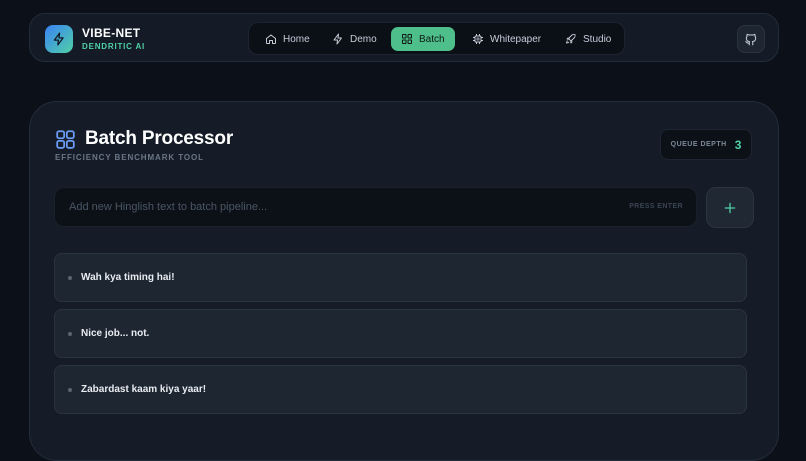 The image size is (806, 461). I want to click on brand-title: VIBE-NET, so click(111, 33).